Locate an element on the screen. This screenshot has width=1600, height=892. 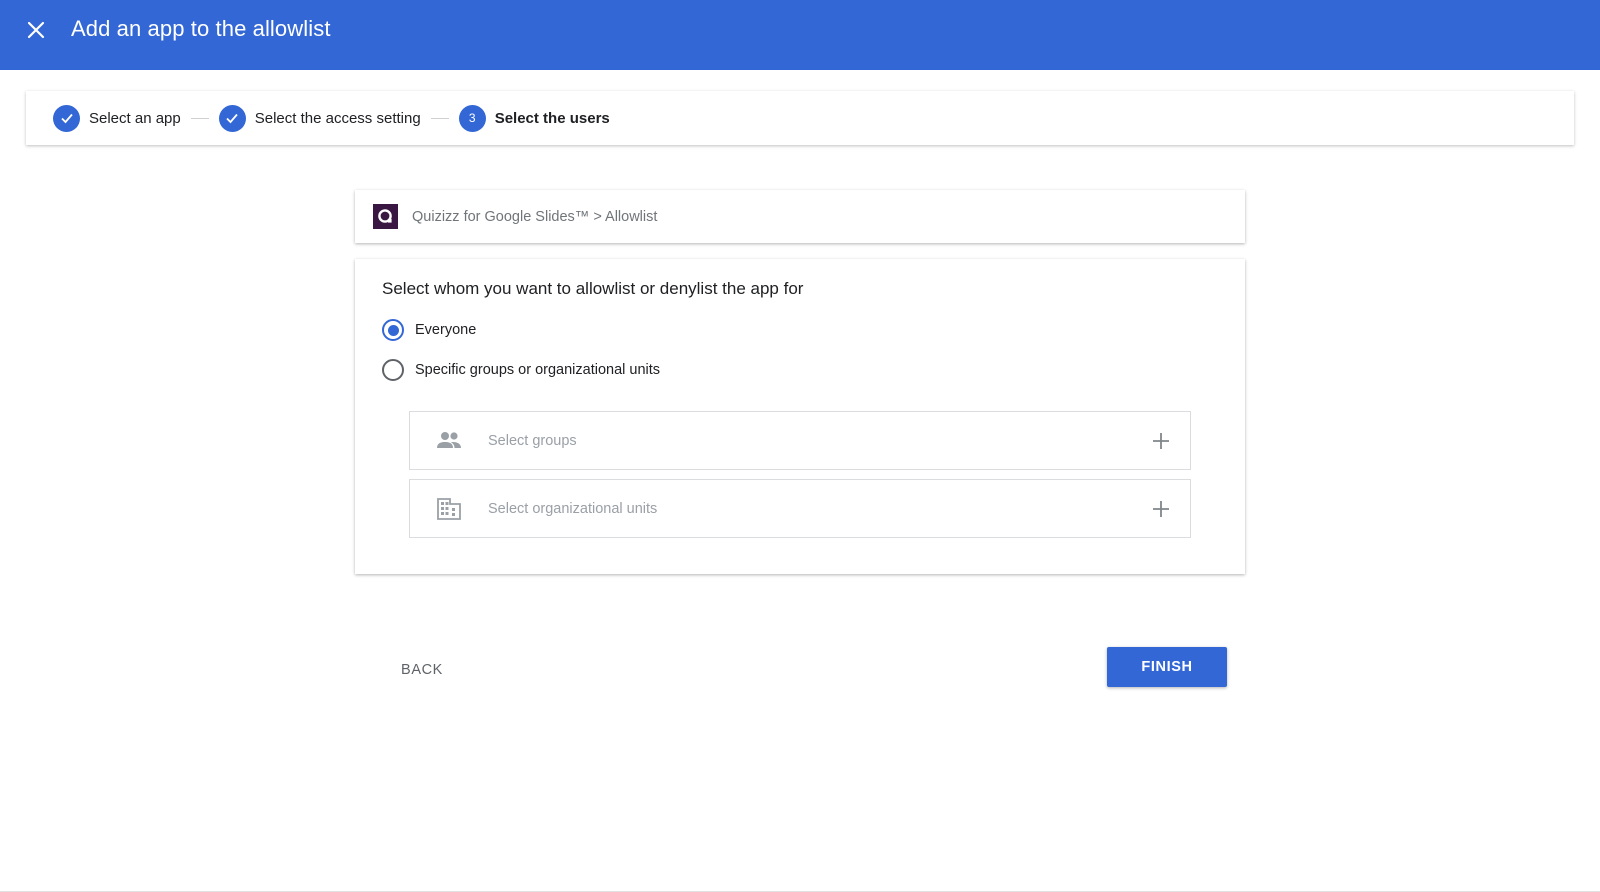
step-access-setting: Select the access setting is located at coordinates (319, 118).